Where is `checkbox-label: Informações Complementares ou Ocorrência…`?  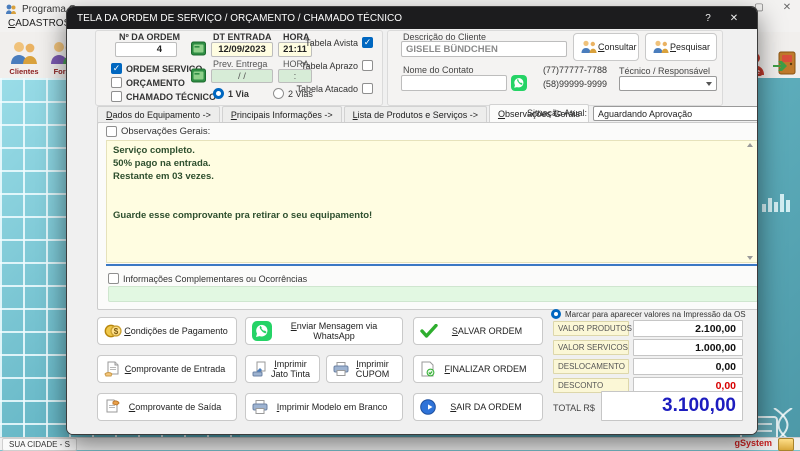
checkbox-label: Informações Complementares ou Ocorrência… is located at coordinates (215, 278).